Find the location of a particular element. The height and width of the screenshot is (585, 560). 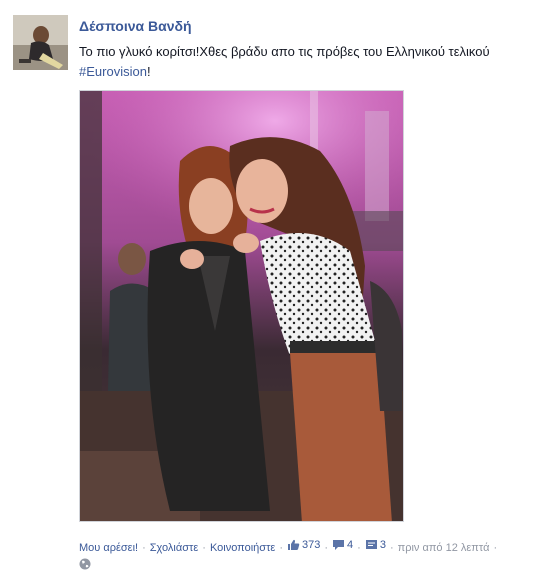

comments-count: 4 is located at coordinates (350, 545).